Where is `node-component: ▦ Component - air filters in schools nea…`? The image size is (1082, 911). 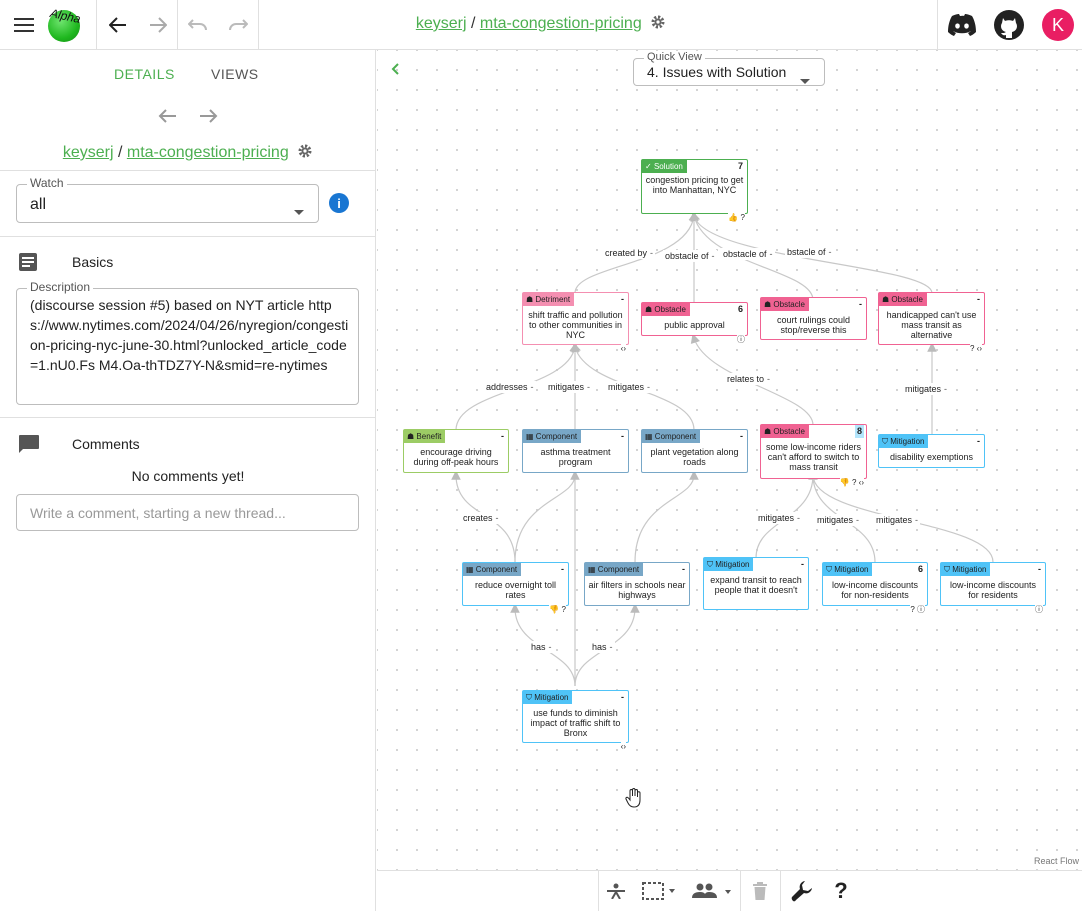 node-component: ▦ Component - air filters in schools nea… is located at coordinates (637, 584).